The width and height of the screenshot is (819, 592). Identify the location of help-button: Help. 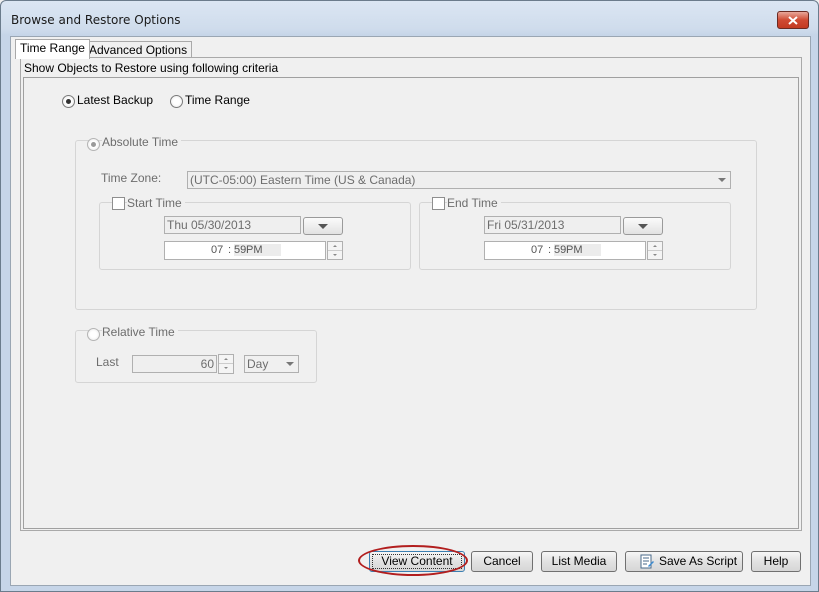
(776, 561).